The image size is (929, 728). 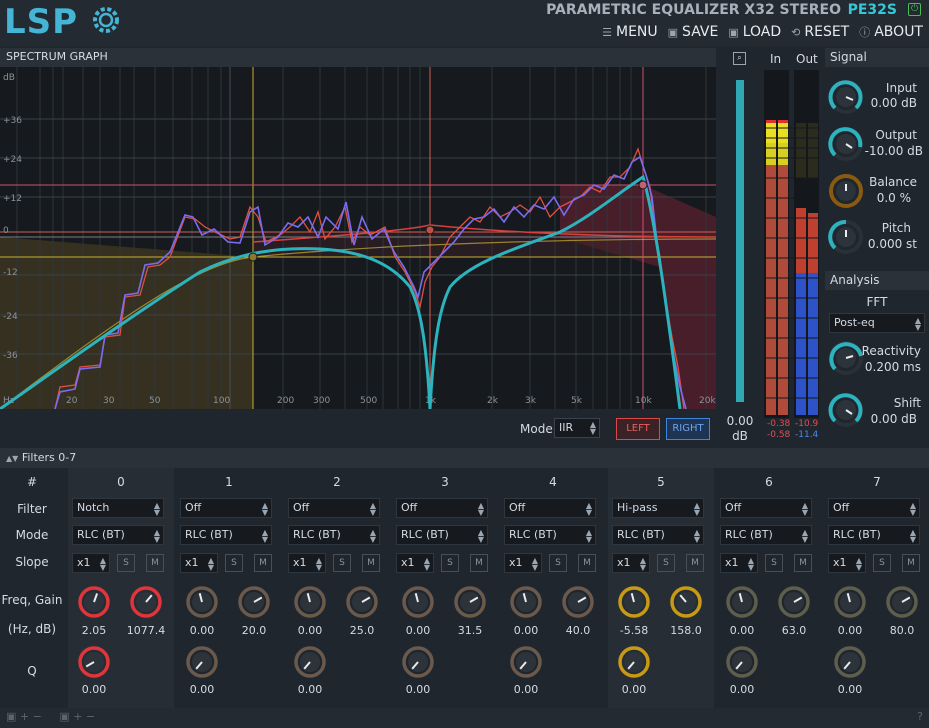 I want to click on filter-hp-handle, so click(x=643, y=185).